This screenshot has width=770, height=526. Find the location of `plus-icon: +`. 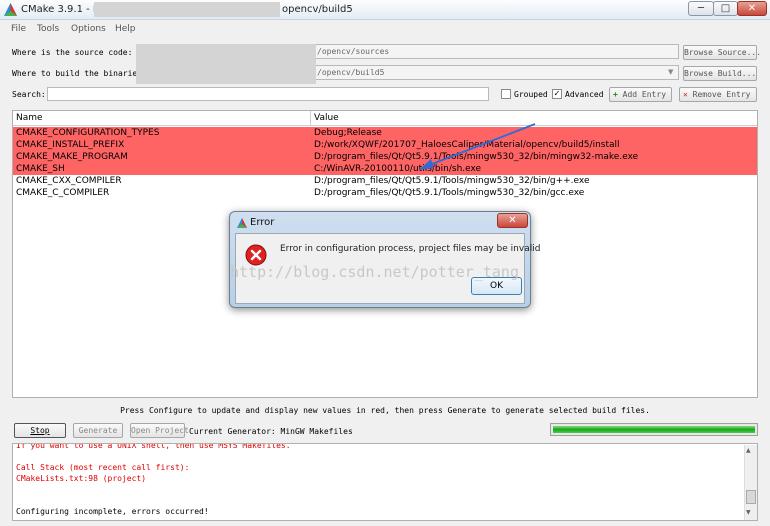

plus-icon: + is located at coordinates (615, 94).